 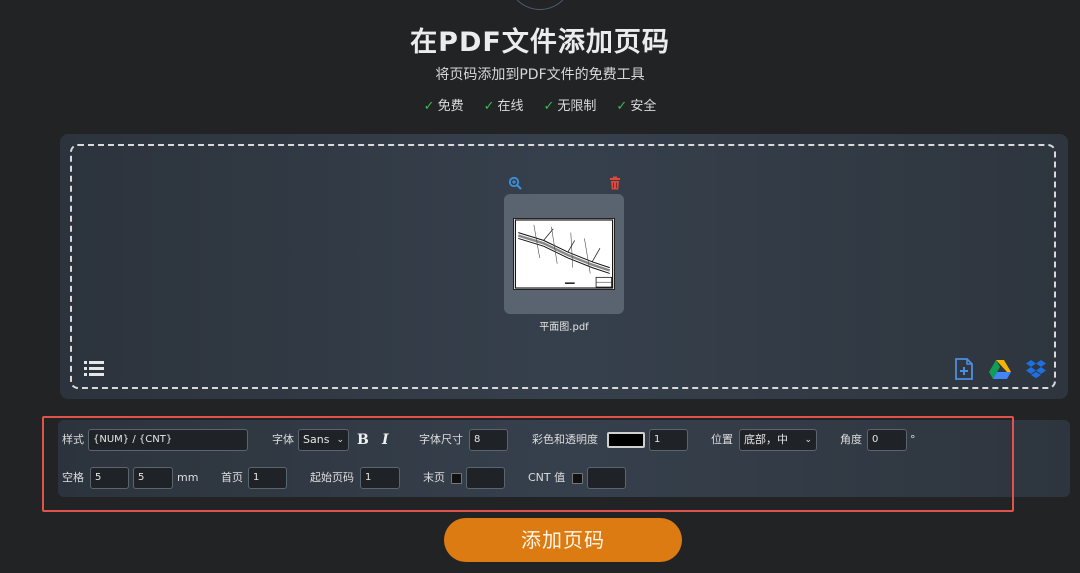 I want to click on file-card, so click(x=564, y=254).